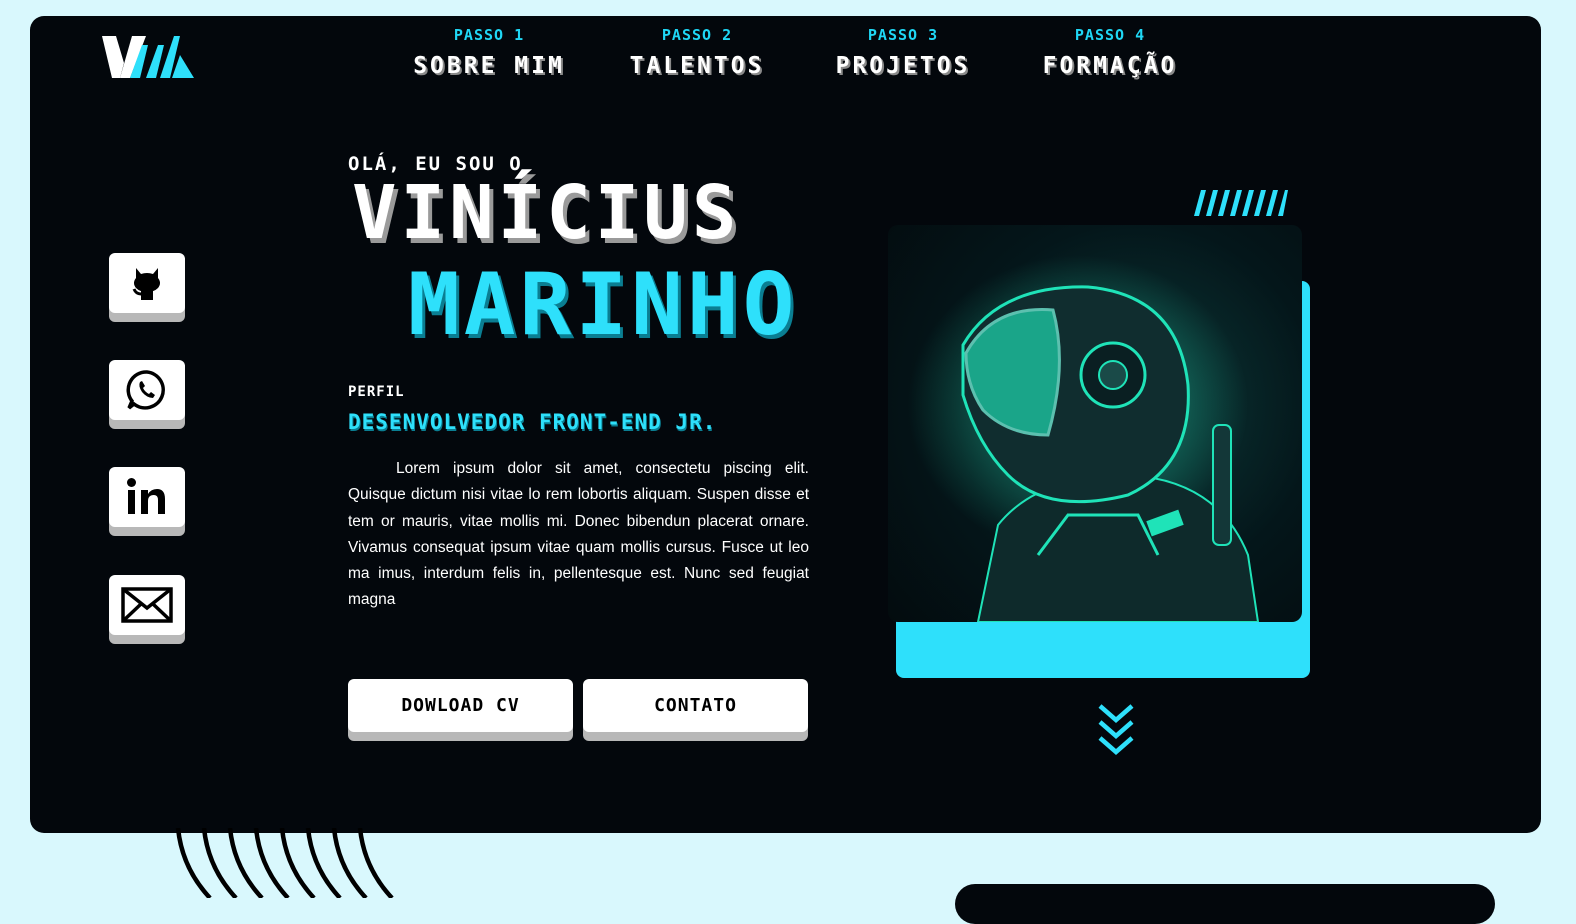 Image resolution: width=1576 pixels, height=924 pixels. What do you see at coordinates (1110, 35) in the screenshot?
I see `nav-step: PASSO 4` at bounding box center [1110, 35].